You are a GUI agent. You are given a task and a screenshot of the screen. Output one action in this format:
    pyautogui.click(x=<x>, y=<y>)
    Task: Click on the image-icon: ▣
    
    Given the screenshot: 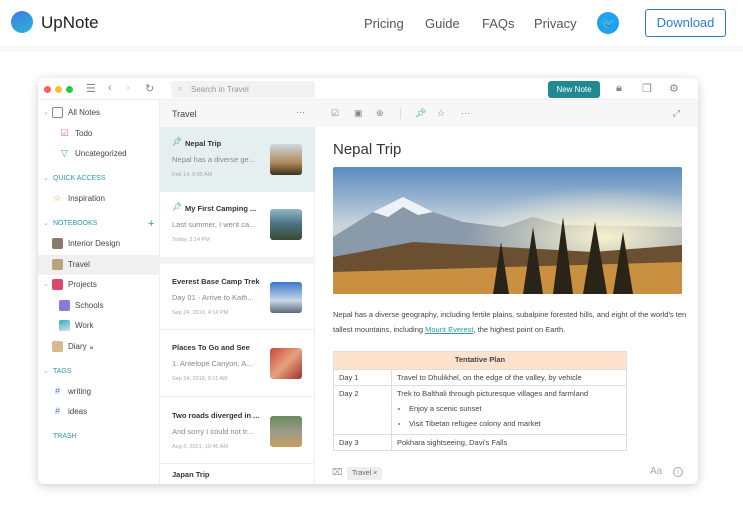 What is the action you would take?
    pyautogui.click(x=358, y=113)
    